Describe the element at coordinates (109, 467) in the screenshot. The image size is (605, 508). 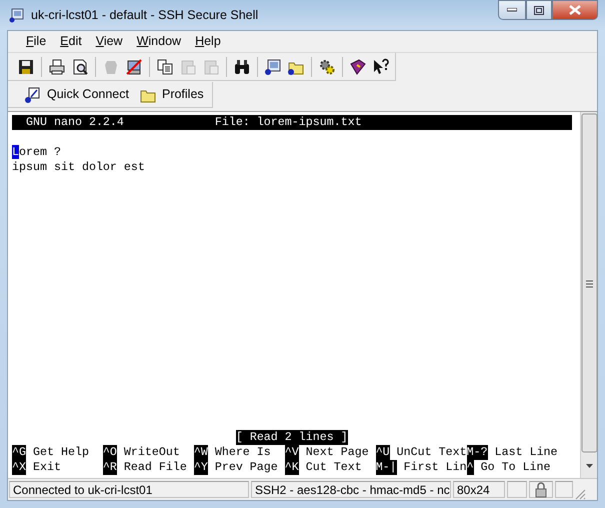
I see `shortcut-key: ^R` at that location.